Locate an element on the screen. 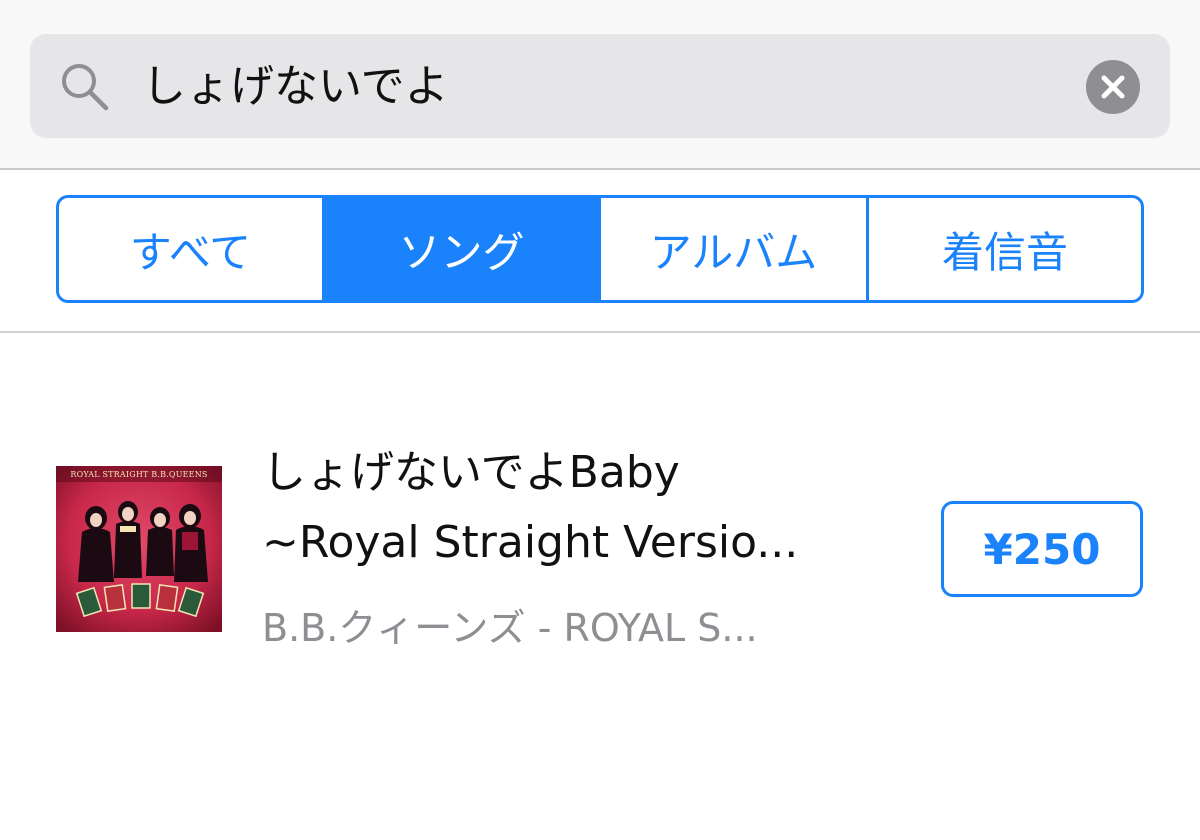 The width and height of the screenshot is (1200, 840). clear-search-button is located at coordinates (1113, 87).